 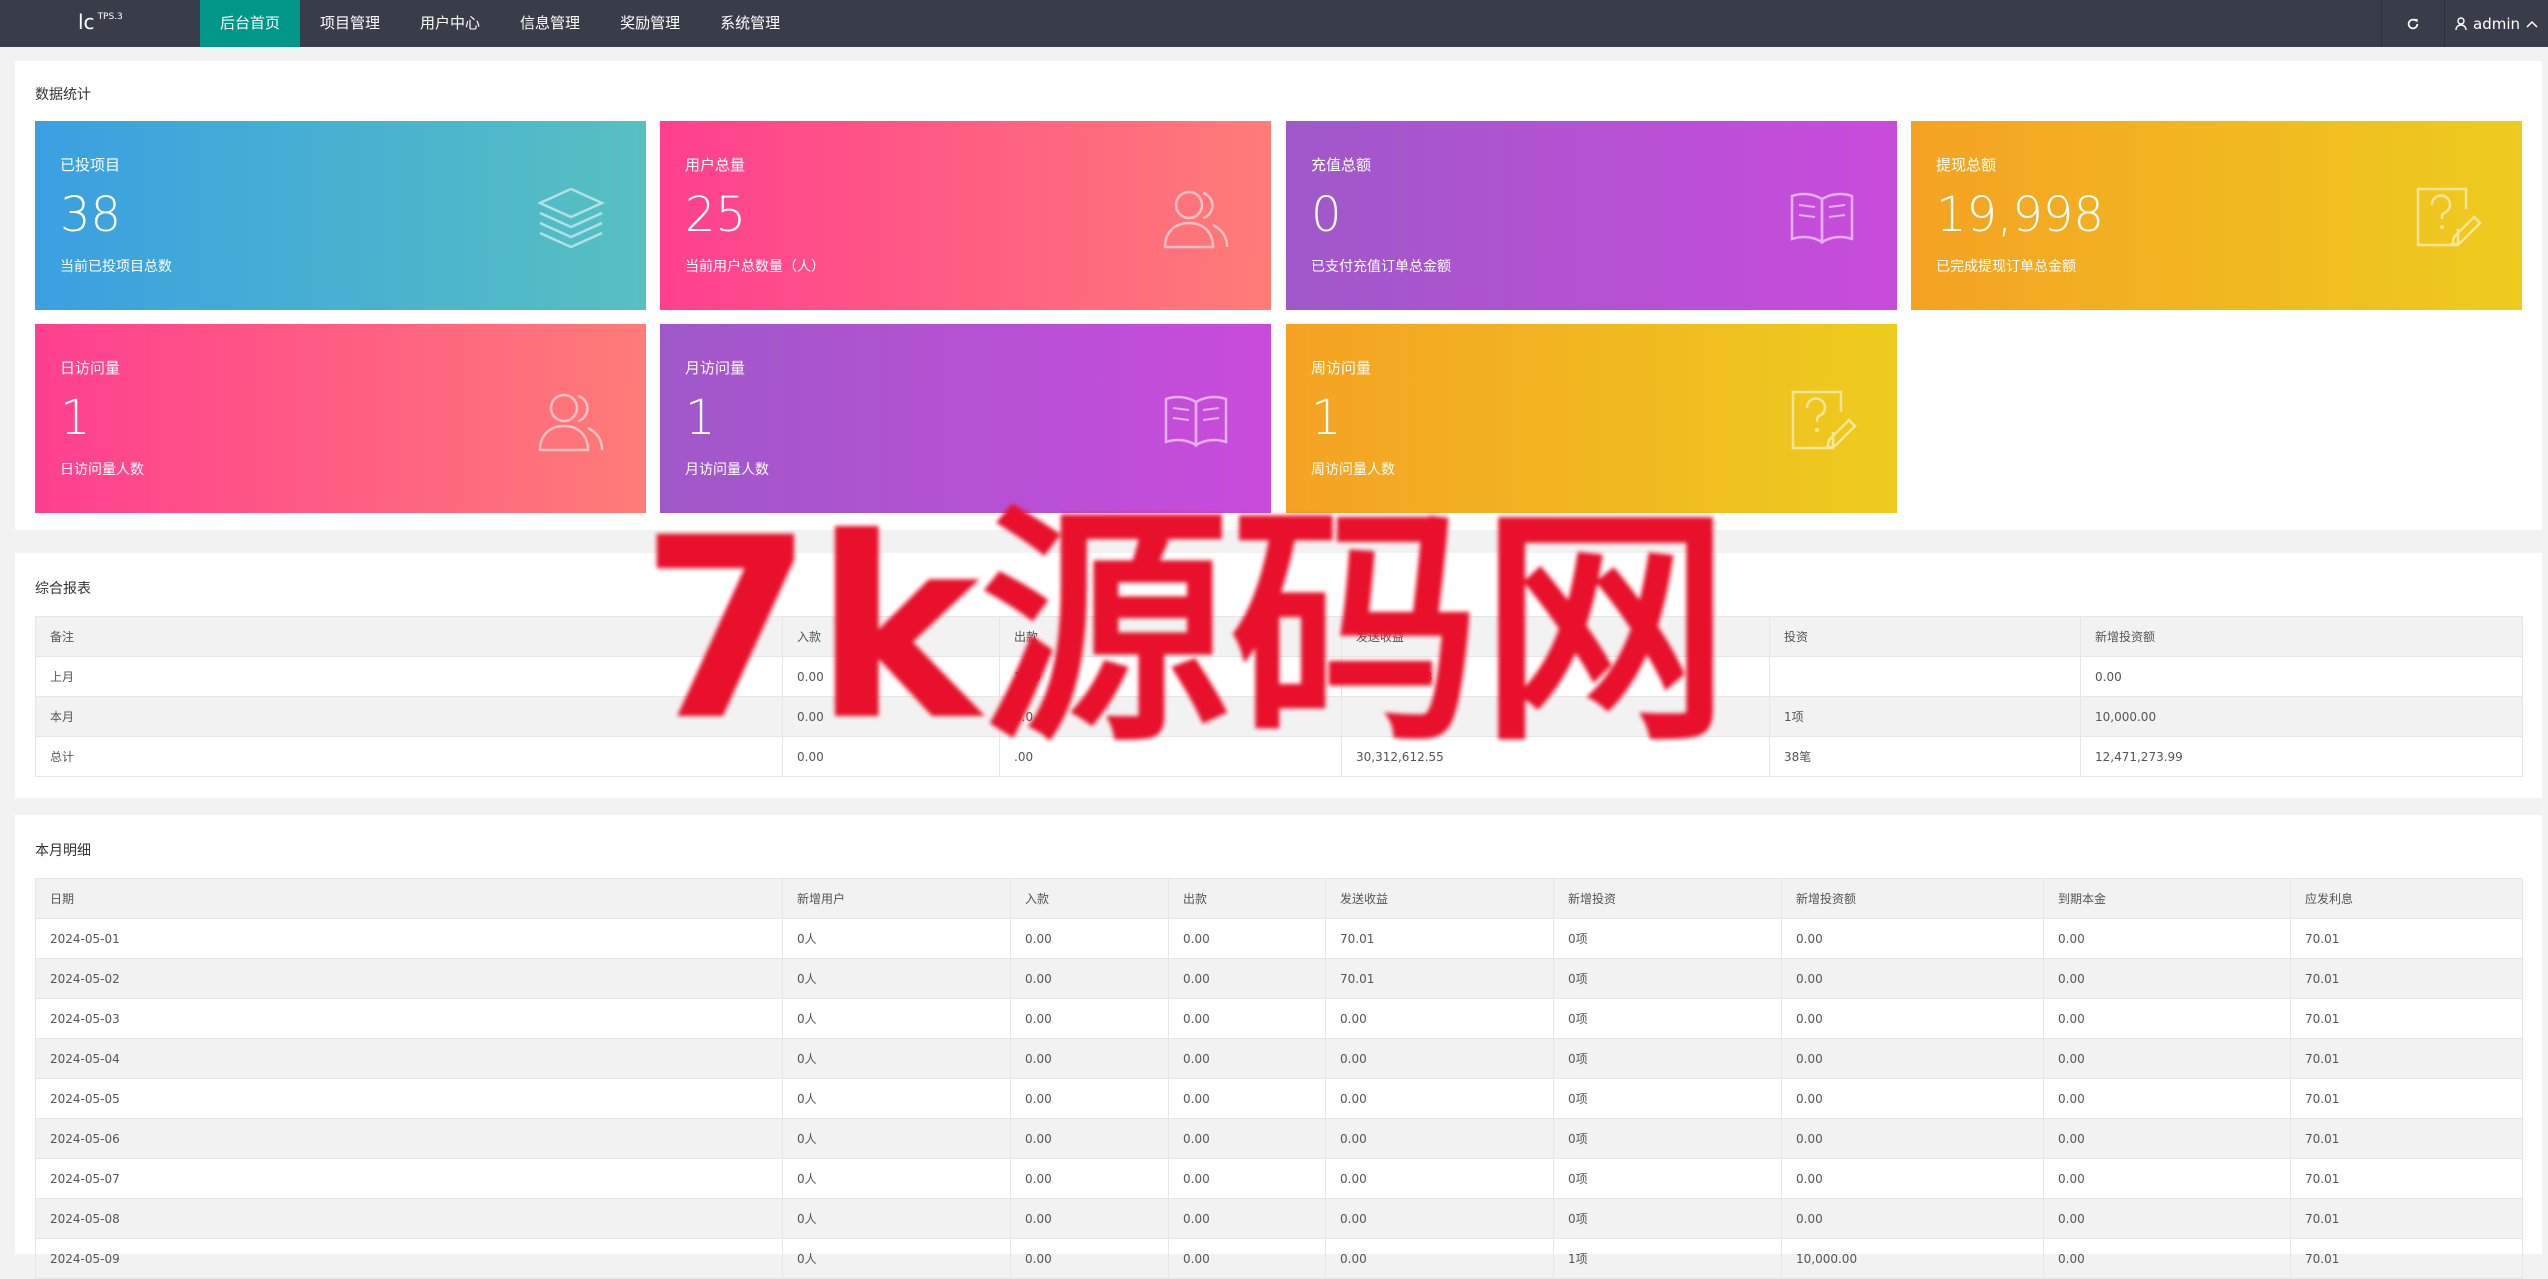 I want to click on table-cell: 2024-05-01, so click(x=409, y=938).